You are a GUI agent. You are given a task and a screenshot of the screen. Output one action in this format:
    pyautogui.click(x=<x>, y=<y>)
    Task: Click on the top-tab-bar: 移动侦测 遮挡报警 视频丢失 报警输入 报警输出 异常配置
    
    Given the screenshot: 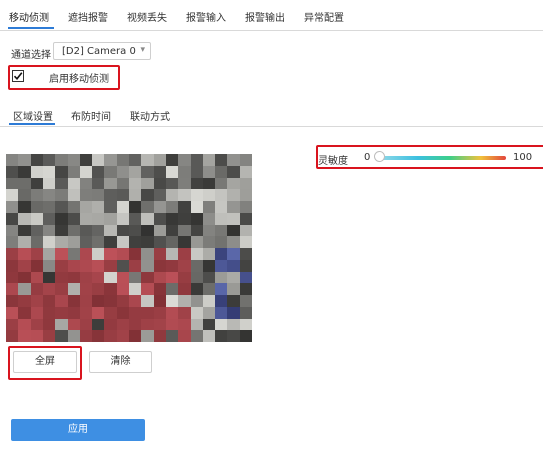 What is the action you would take?
    pyautogui.click(x=271, y=15)
    